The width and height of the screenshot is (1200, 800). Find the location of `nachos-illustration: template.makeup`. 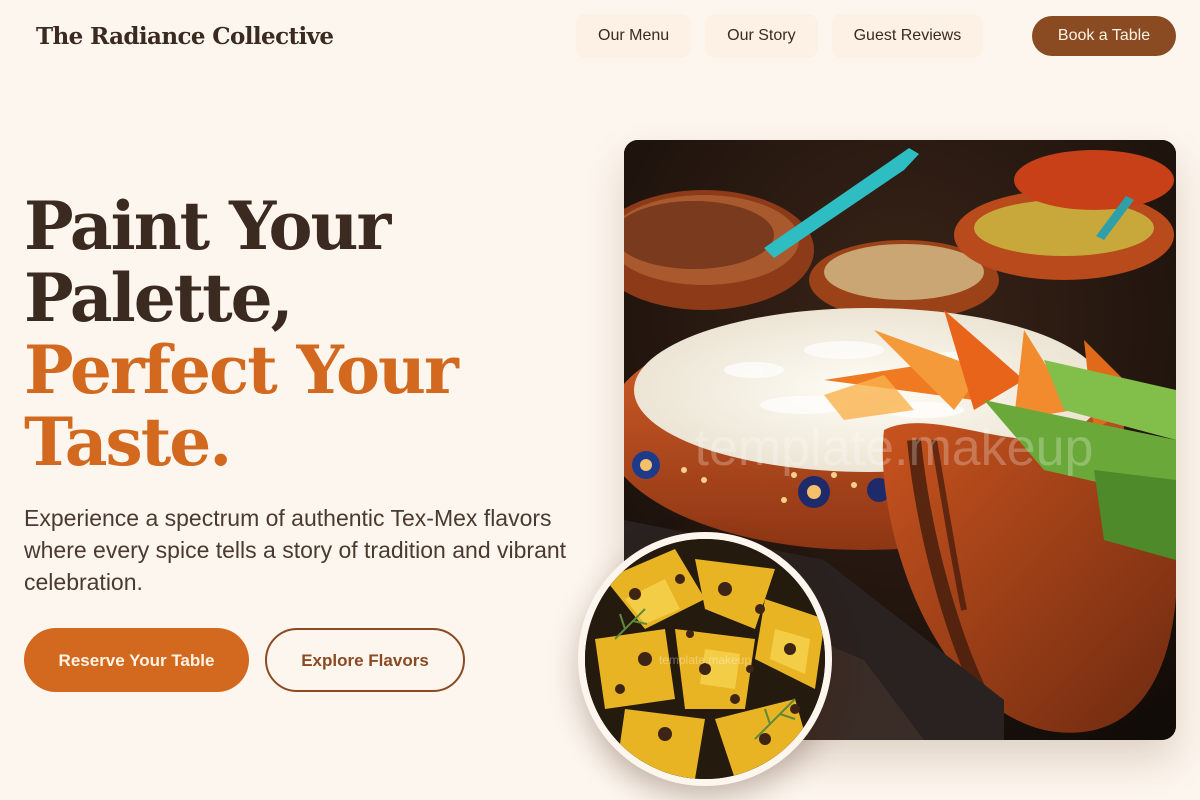

nachos-illustration: template.makeup is located at coordinates (705, 659).